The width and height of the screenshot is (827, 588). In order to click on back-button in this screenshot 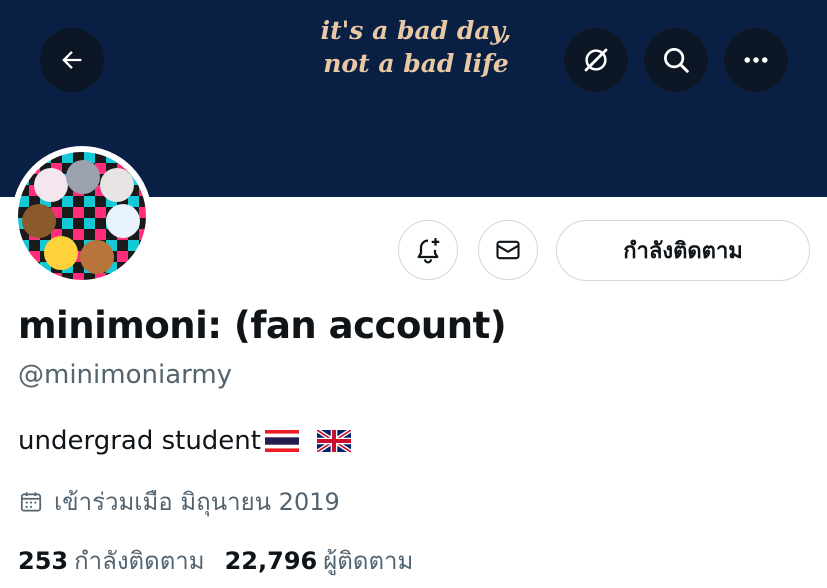, I will do `click(72, 60)`.